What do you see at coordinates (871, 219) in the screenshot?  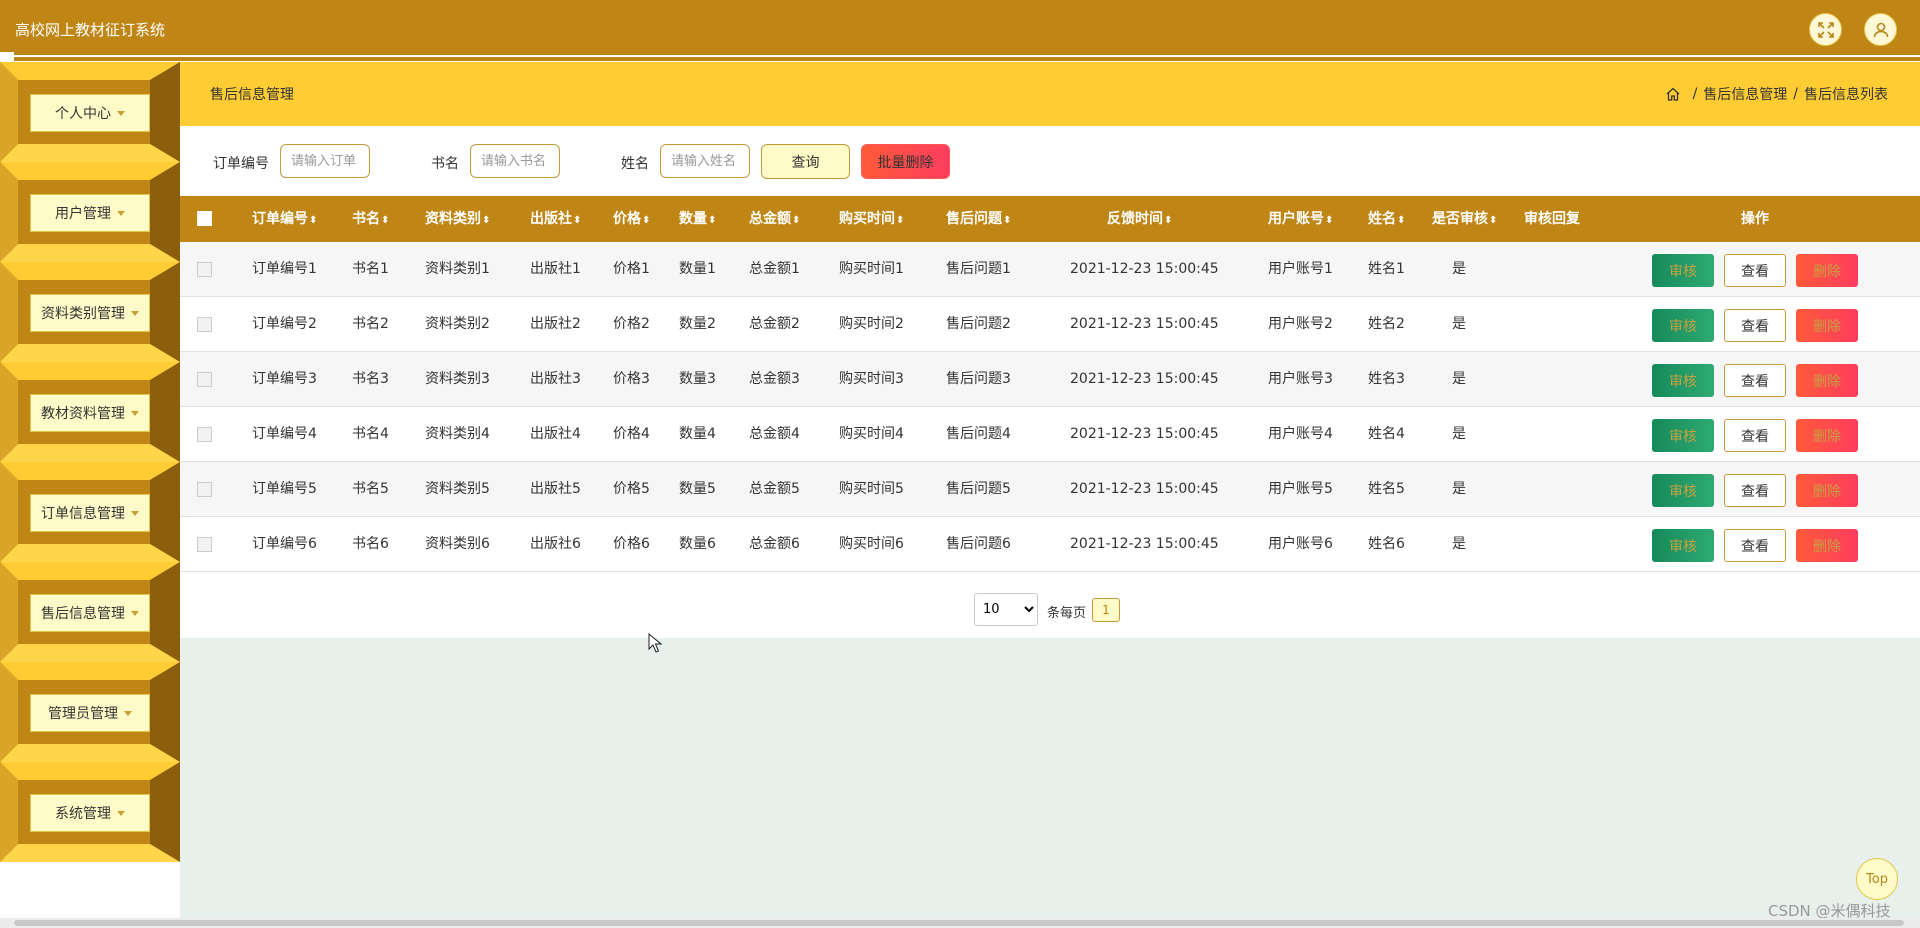 I see `column-header: 购买时间⬍` at bounding box center [871, 219].